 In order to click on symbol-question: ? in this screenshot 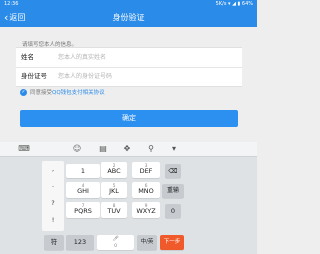, I will do `click(53, 203)`.